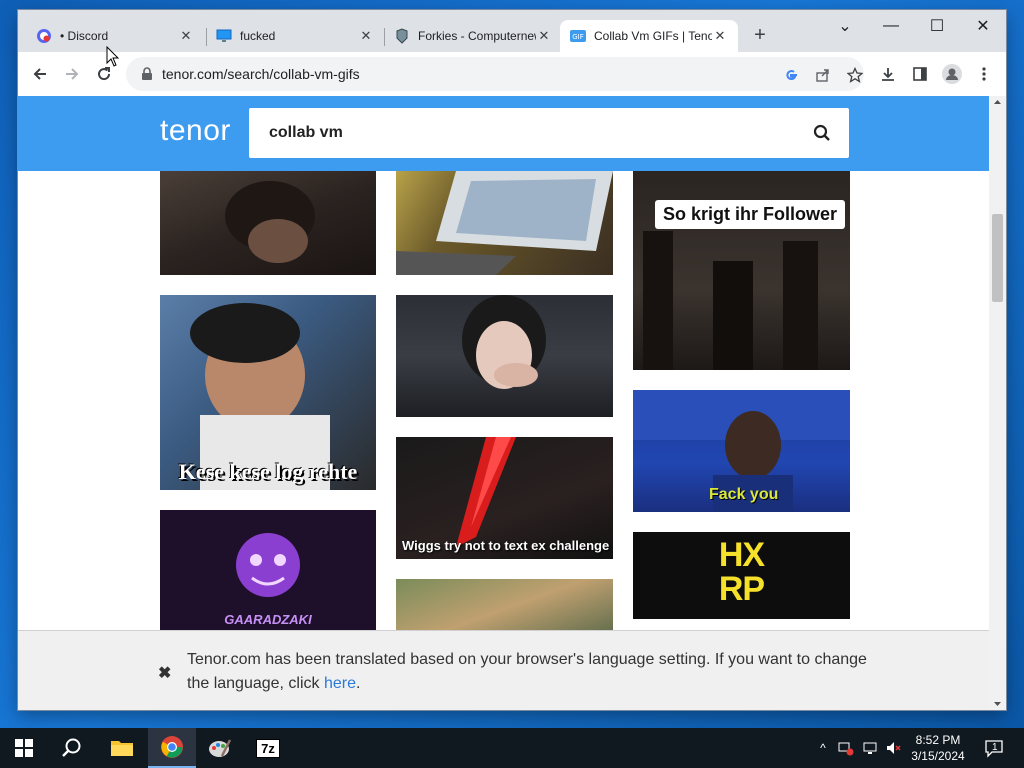  Describe the element at coordinates (997, 704) in the screenshot. I see `scroll-down-icon` at that location.